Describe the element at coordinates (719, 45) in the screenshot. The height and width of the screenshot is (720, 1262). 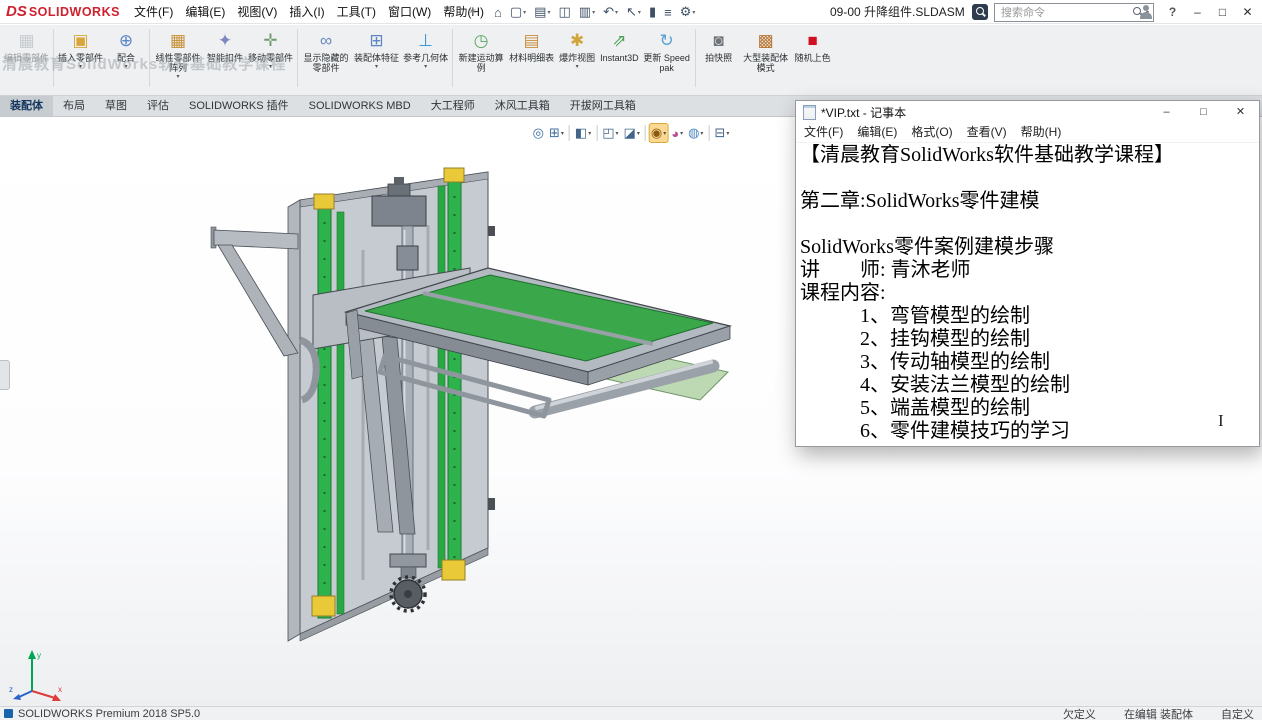
I see `take-snapshot-button: ◙ 拍快照` at that location.